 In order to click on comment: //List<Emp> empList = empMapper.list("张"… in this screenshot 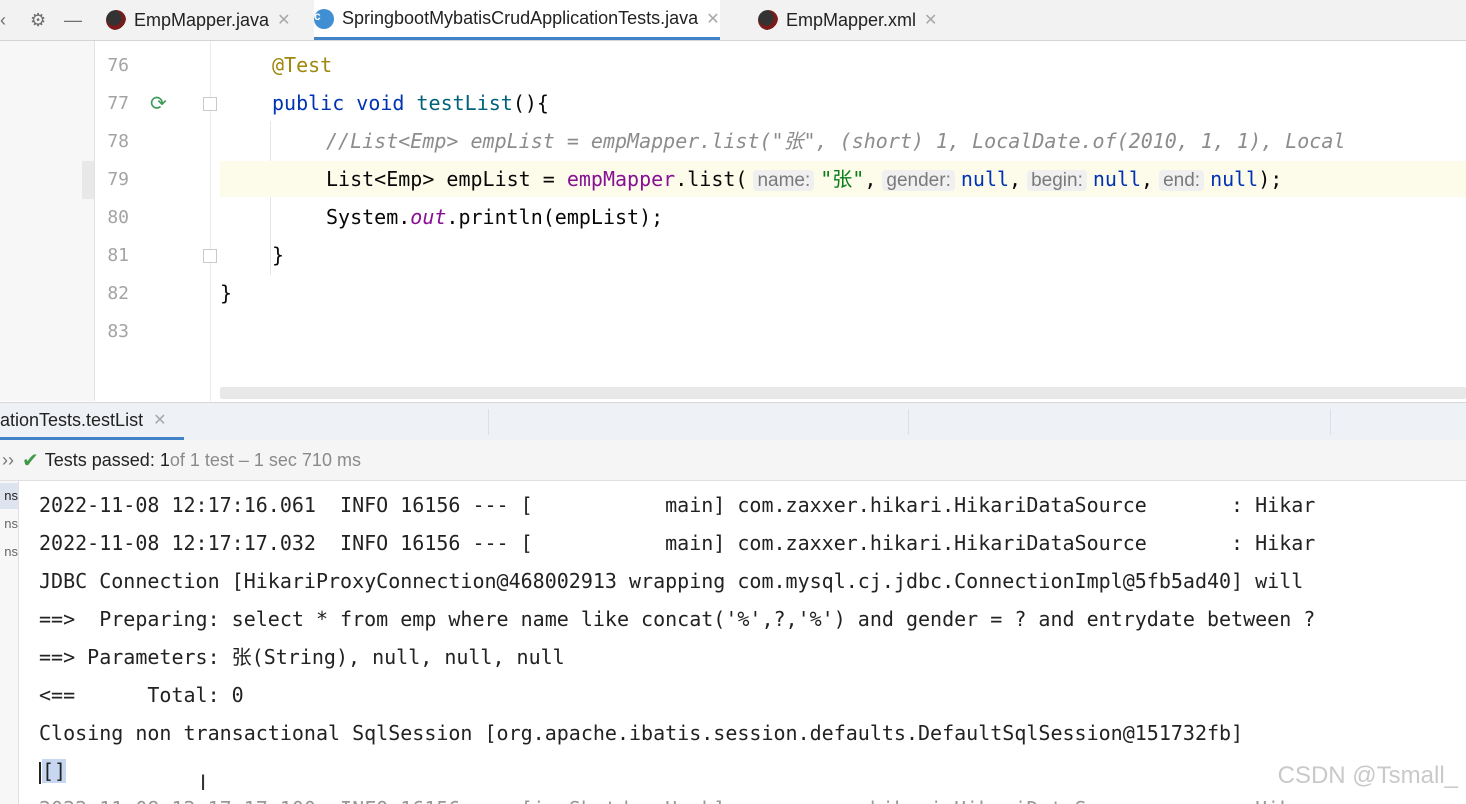, I will do `click(836, 141)`.